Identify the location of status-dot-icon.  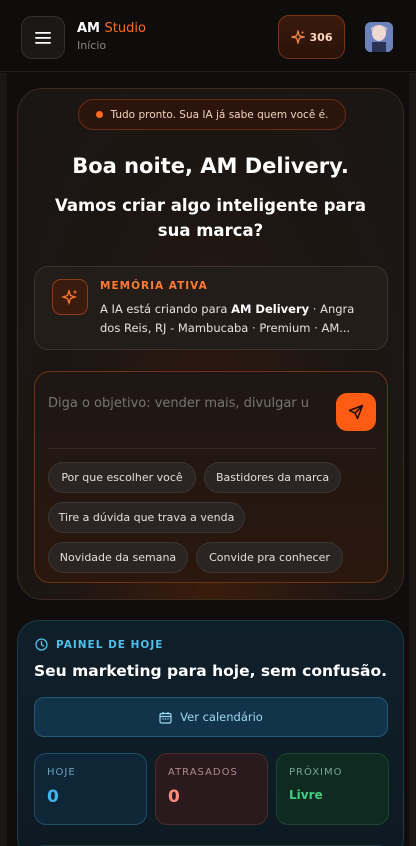
(99, 114).